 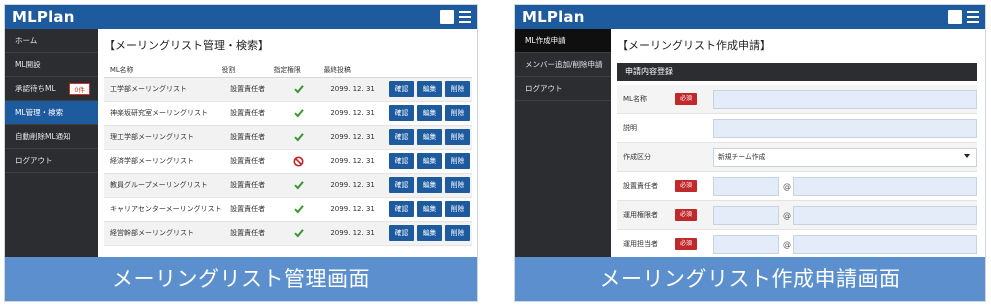 I want to click on page-title: 【メーリングリスト作成申請】, so click(x=694, y=45).